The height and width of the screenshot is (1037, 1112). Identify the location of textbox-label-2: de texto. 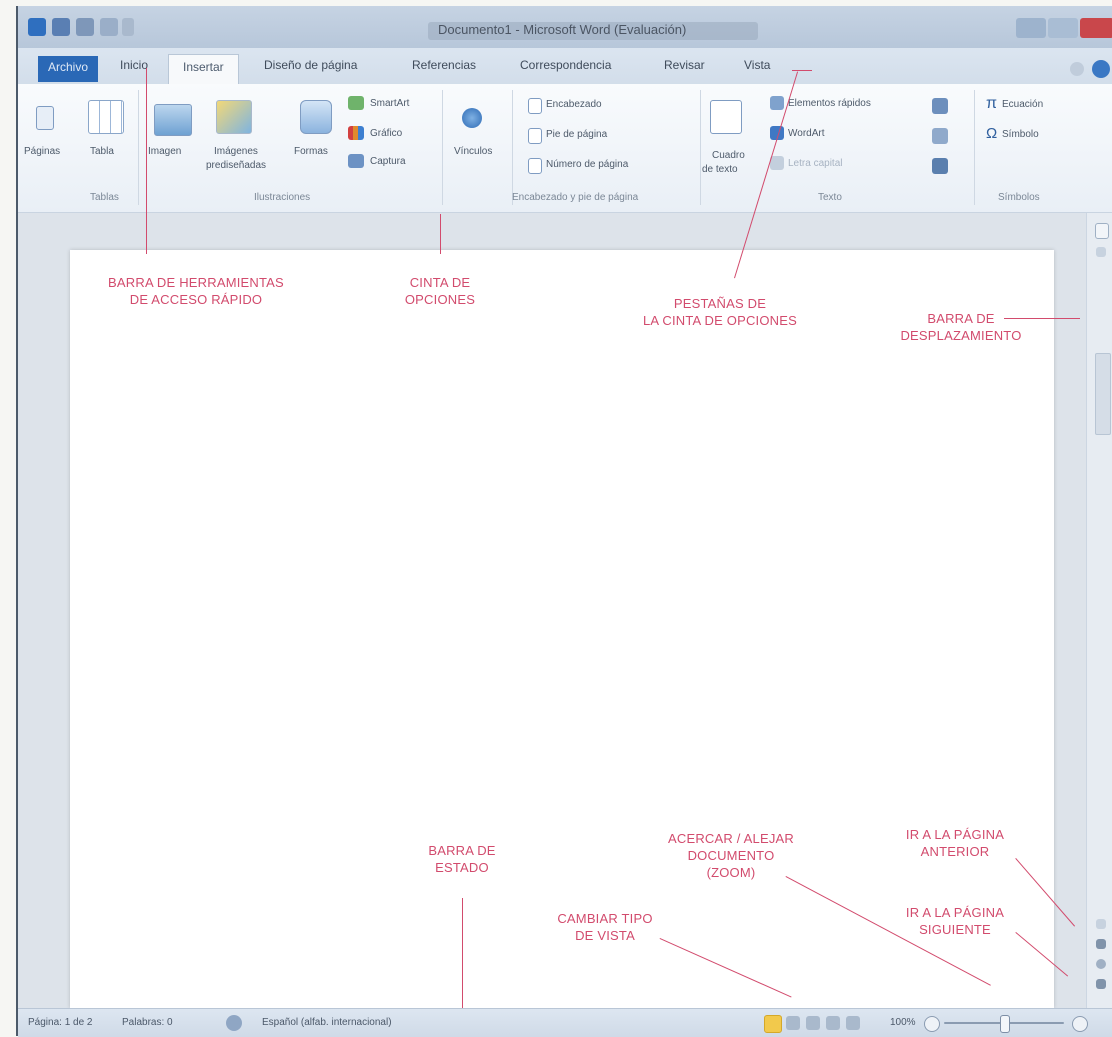
(720, 169).